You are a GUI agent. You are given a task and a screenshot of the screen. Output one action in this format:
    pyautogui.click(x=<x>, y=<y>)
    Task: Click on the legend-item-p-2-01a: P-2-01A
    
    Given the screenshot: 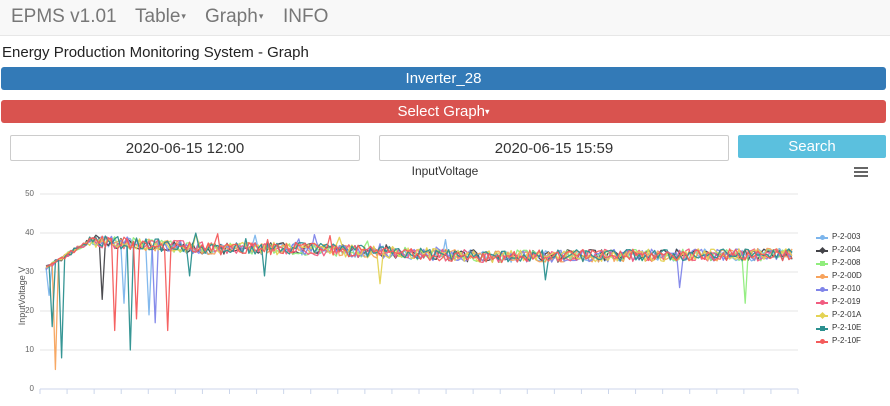 What is the action you would take?
    pyautogui.click(x=847, y=315)
    